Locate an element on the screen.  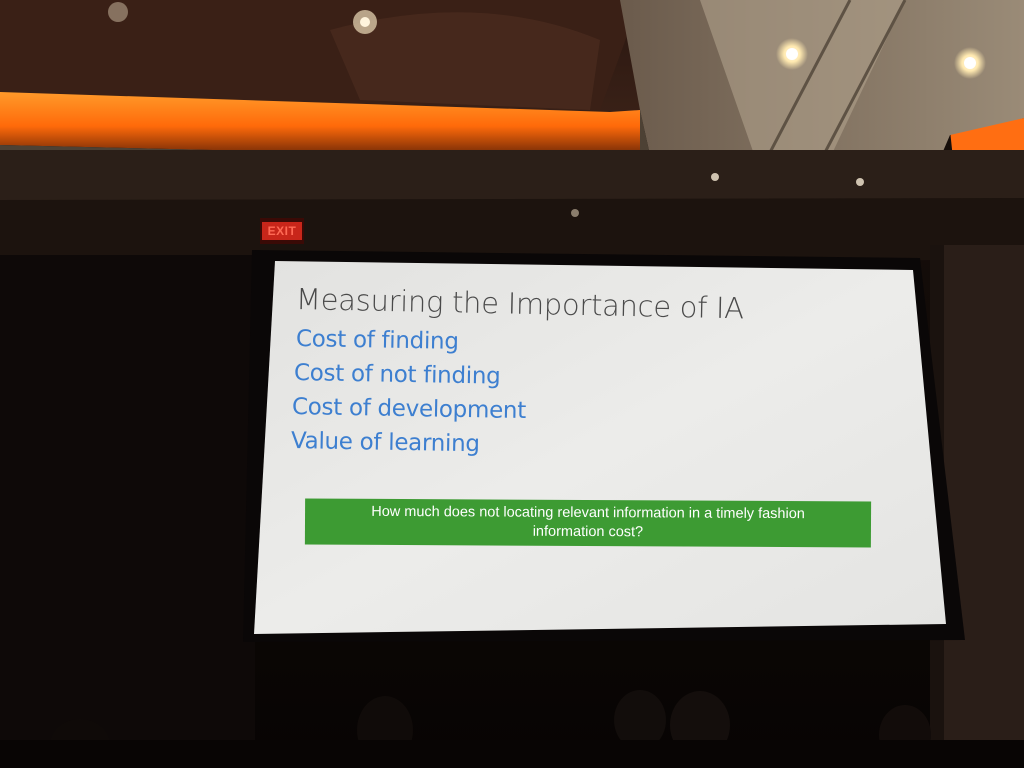
bullet-value-of-learning: Value of learning is located at coordinates (385, 443).